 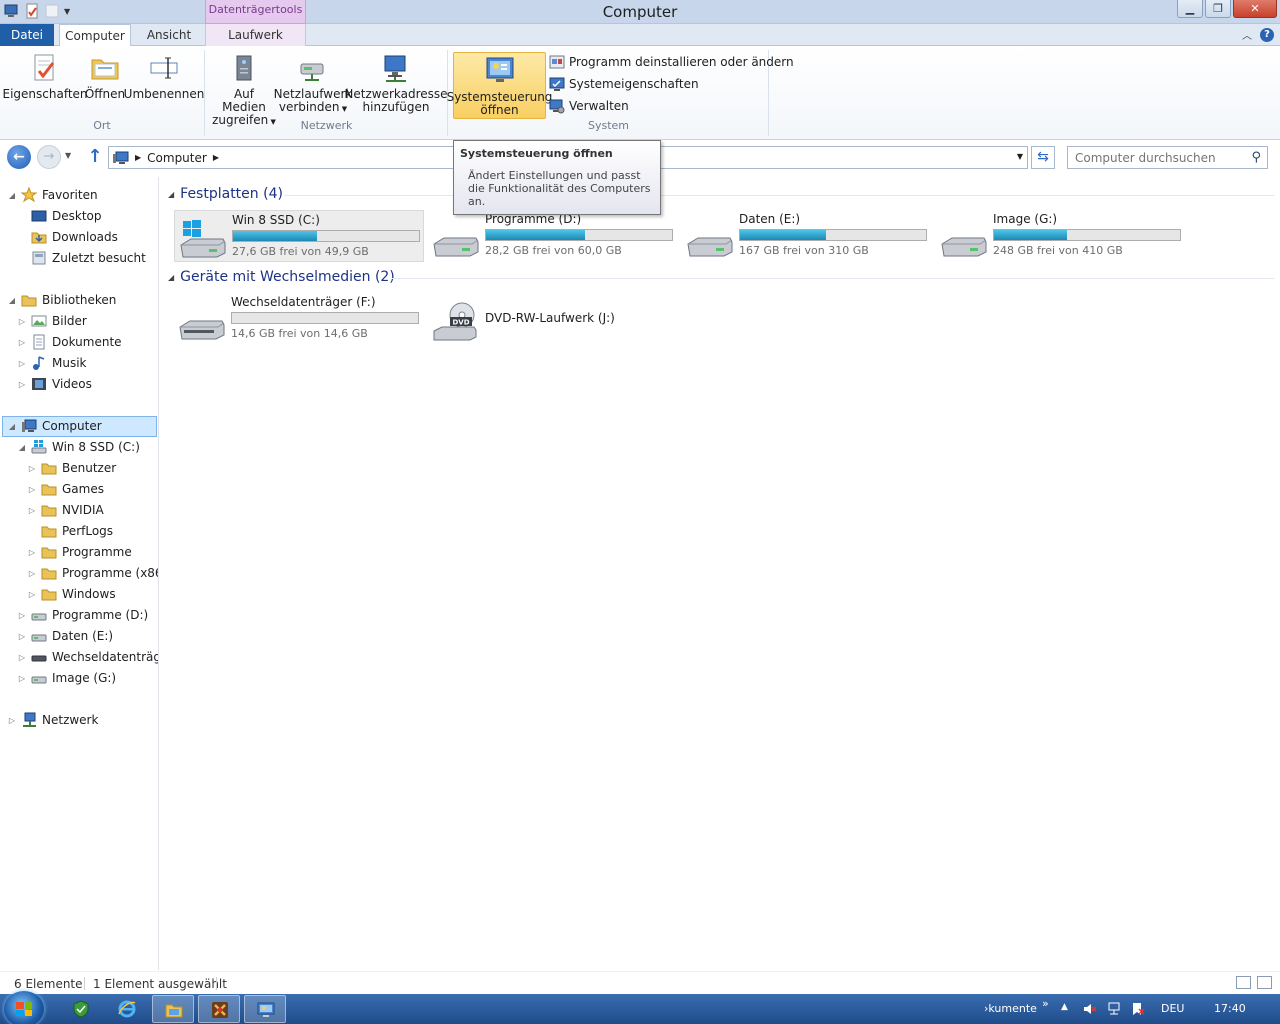 What do you see at coordinates (95, 157) in the screenshot?
I see `up-button: ↑` at bounding box center [95, 157].